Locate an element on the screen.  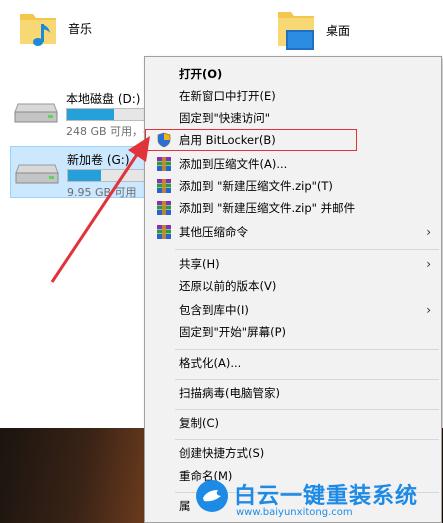
bird-logo-icon is located at coordinates (212, 496).